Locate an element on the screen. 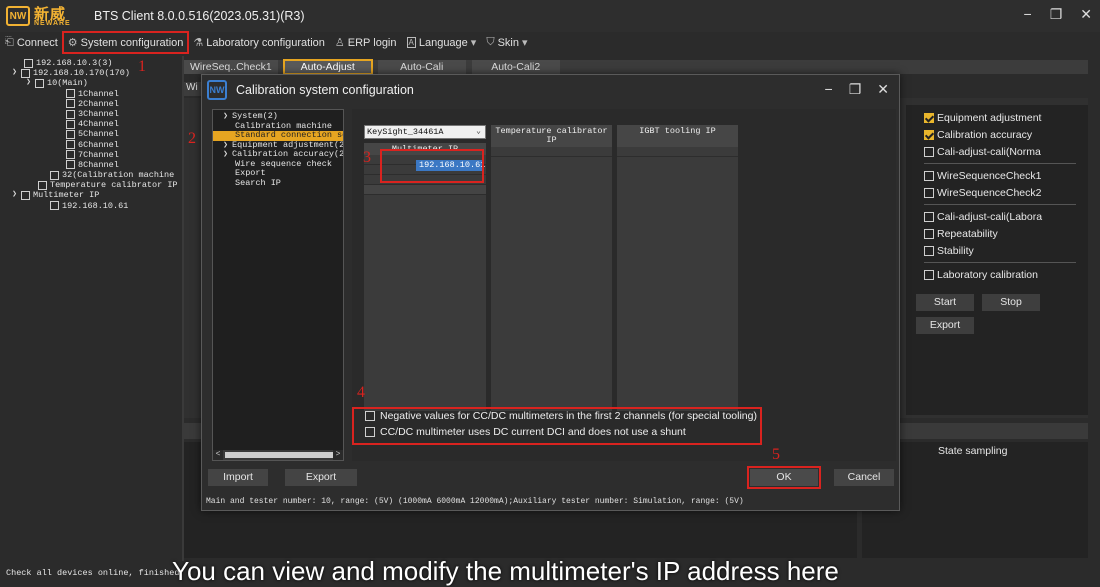 Image resolution: width=1100 pixels, height=587 pixels. menu-laboratory-configuration: ⚗ Laboratory configuration is located at coordinates (259, 42).